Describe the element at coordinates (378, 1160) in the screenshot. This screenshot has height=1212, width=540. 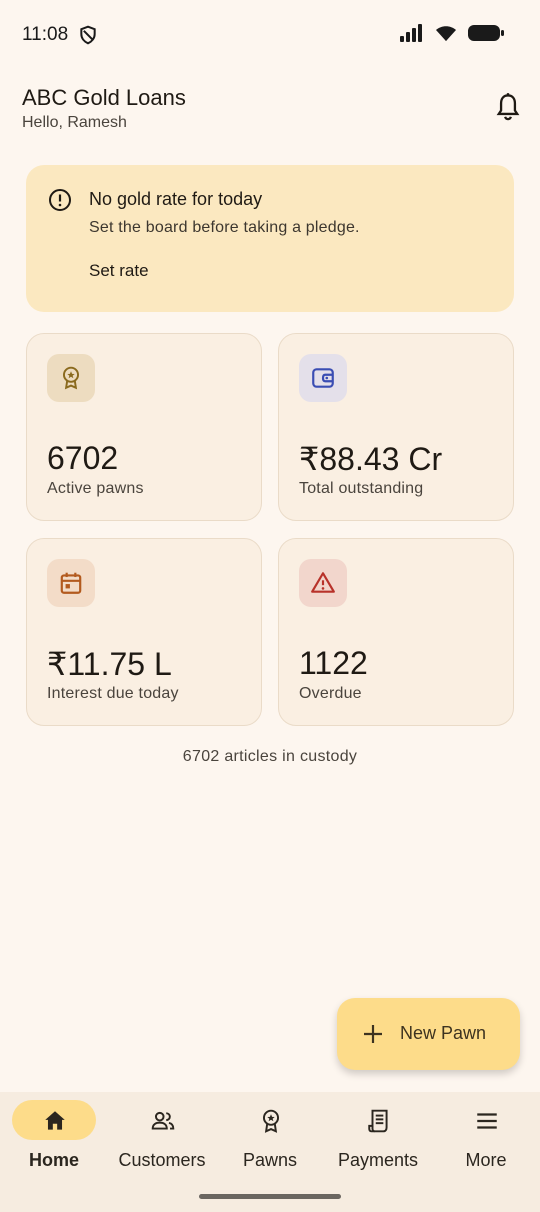
I see `nav-label: Payments` at that location.